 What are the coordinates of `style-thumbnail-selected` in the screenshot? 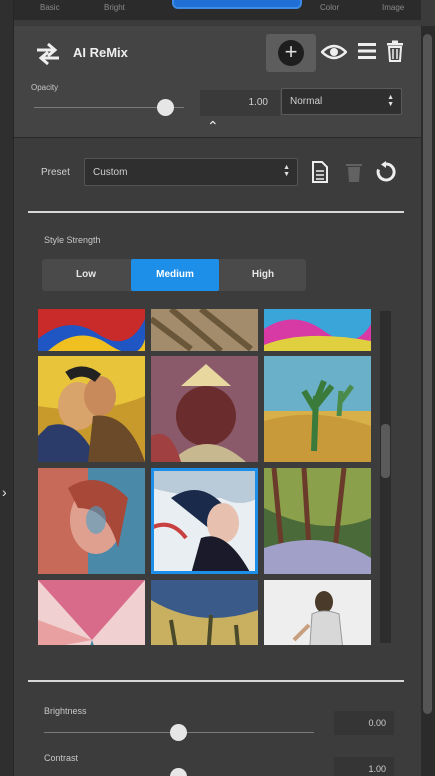 It's located at (204, 521).